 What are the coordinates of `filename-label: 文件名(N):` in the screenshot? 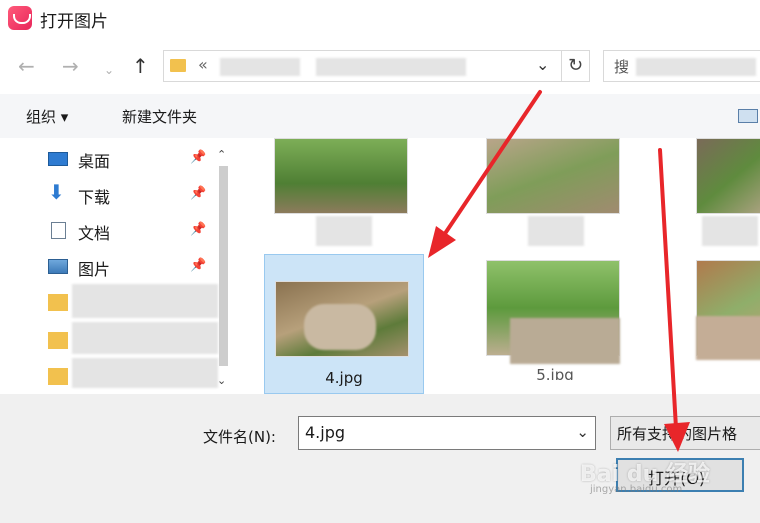 It's located at (239, 437).